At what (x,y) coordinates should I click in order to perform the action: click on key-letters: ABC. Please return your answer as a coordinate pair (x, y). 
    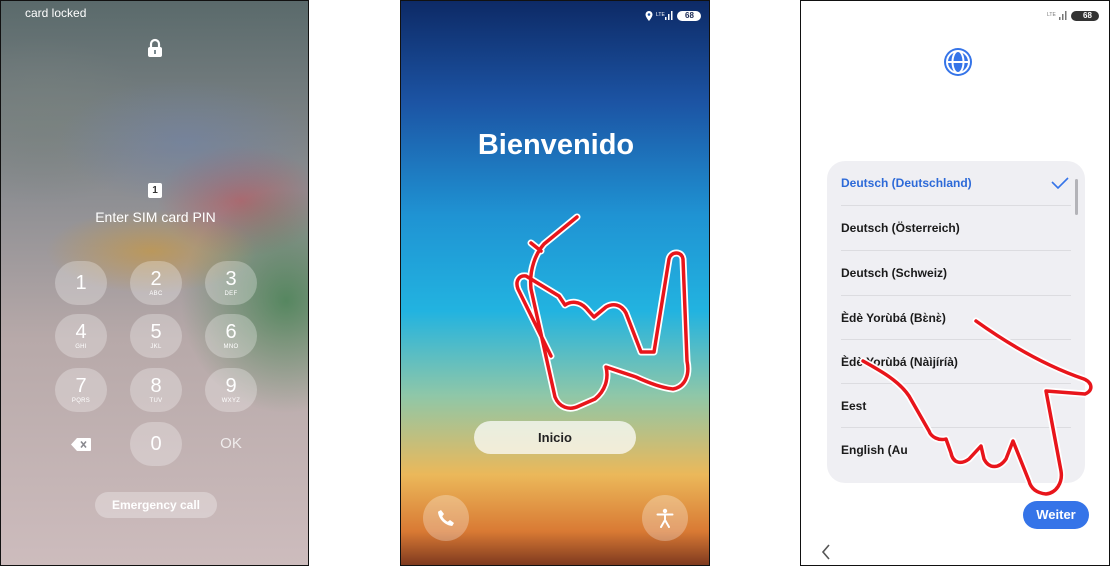
    Looking at the image, I should click on (156, 294).